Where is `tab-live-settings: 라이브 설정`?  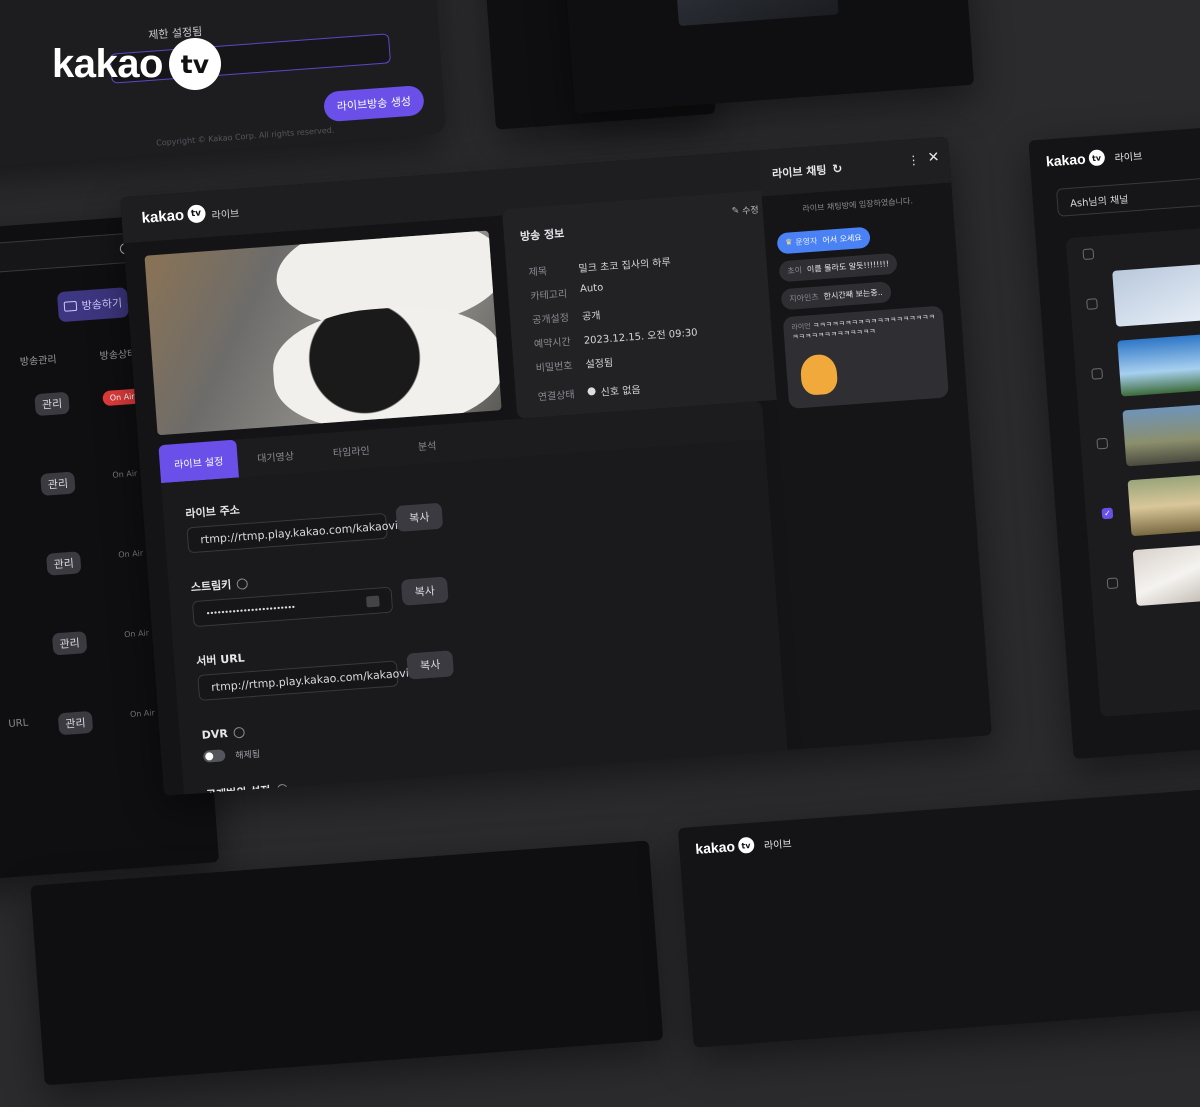 tab-live-settings: 라이브 설정 is located at coordinates (198, 461).